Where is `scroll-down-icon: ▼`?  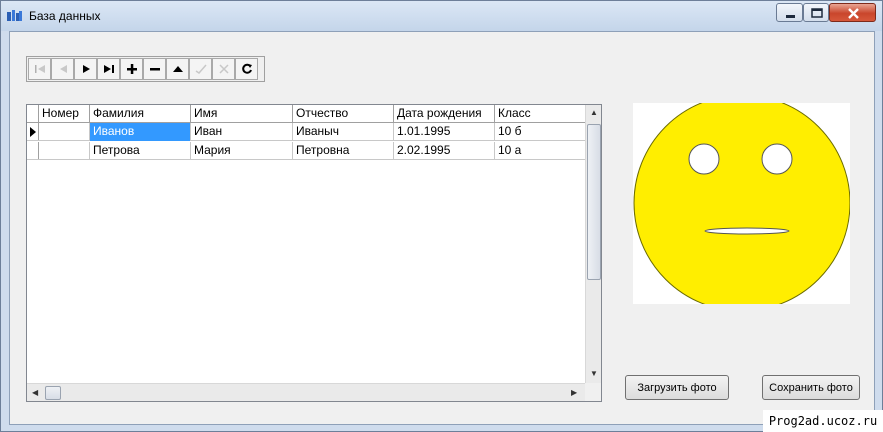
scroll-down-icon: ▼ is located at coordinates (594, 373).